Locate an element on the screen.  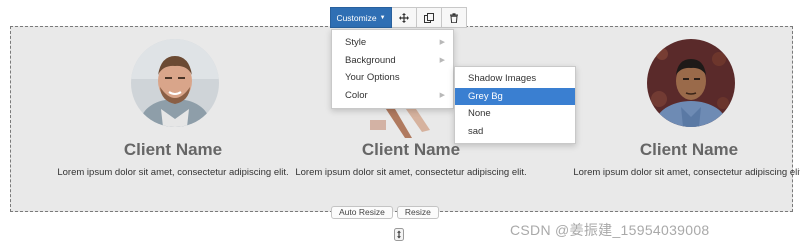
customize-button: Customize ▼ is located at coordinates (361, 17).